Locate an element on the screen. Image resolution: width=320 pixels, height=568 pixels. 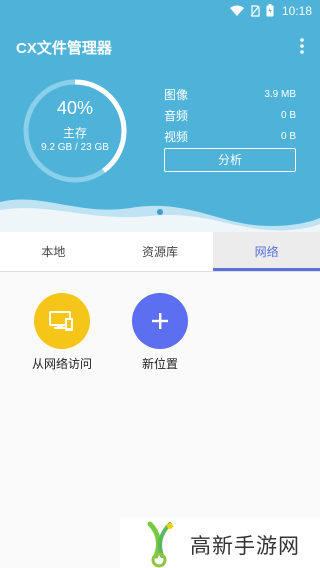
page-indicator-dot is located at coordinates (160, 212).